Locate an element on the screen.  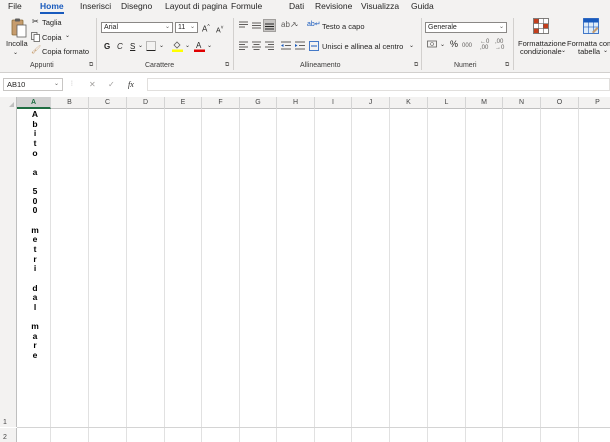
fill-color-icon is located at coordinates (177, 47).